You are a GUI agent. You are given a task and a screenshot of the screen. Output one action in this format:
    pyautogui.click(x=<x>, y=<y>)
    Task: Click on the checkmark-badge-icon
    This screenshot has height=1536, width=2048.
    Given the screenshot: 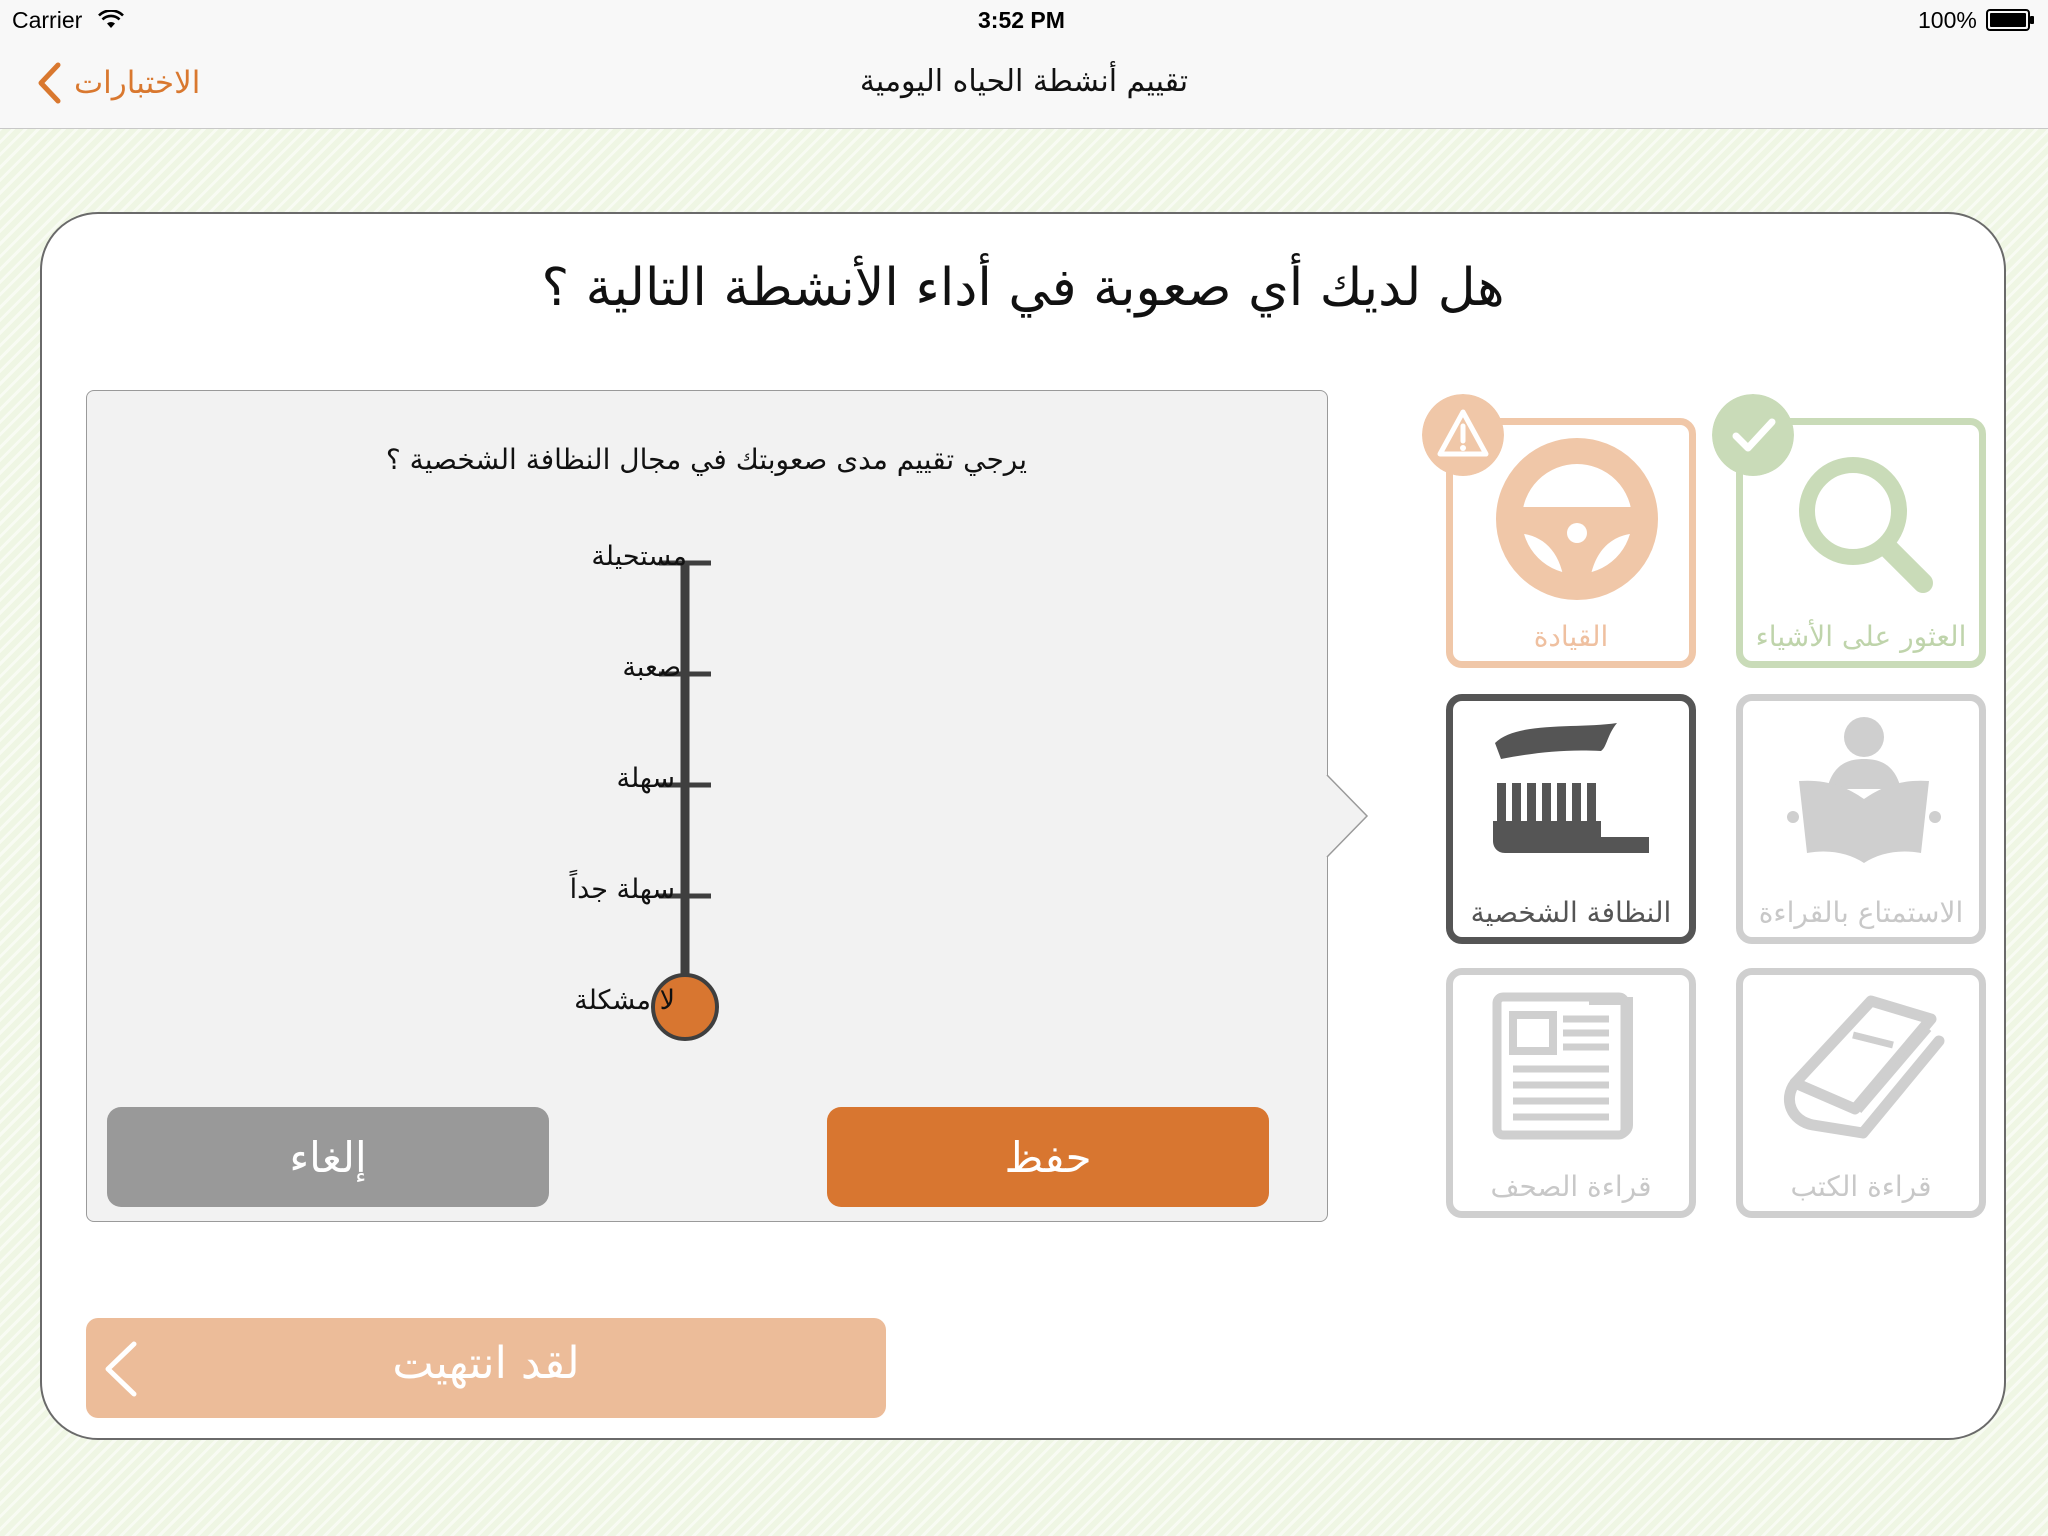 What is the action you would take?
    pyautogui.click(x=1753, y=435)
    